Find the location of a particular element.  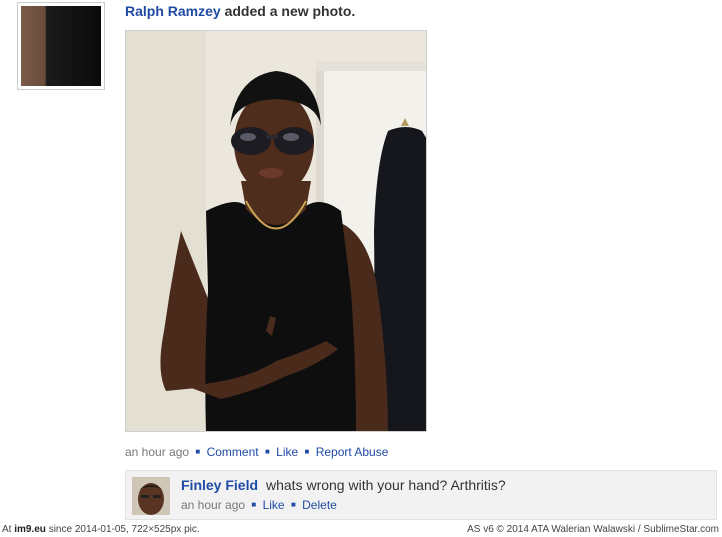

like-link: Like is located at coordinates (287, 452).